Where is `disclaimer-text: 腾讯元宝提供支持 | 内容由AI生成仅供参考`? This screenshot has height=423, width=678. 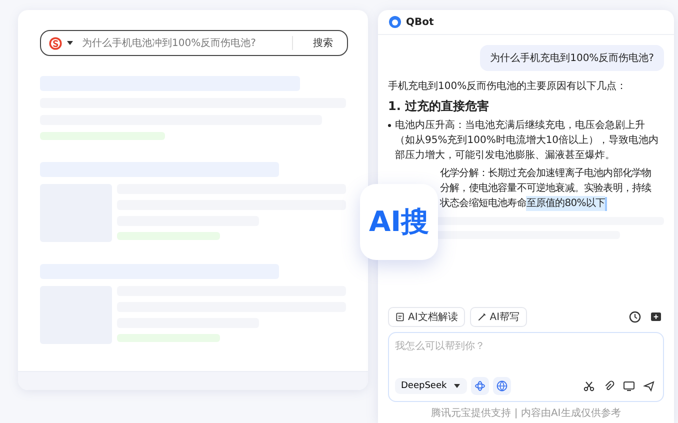
disclaimer-text: 腾讯元宝提供支持 | 内容由AI生成仅供参考 is located at coordinates (526, 413).